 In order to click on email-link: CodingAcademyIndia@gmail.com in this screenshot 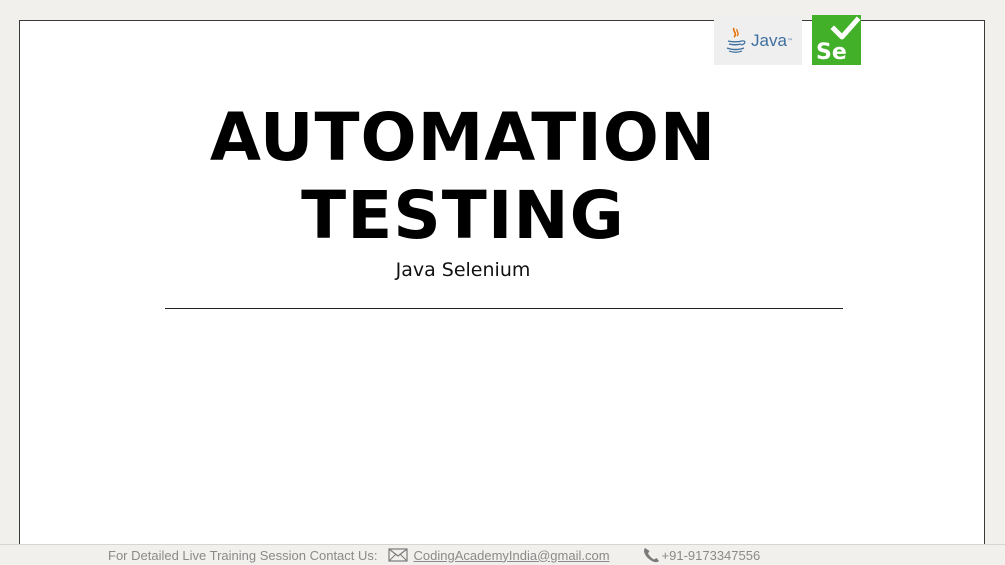, I will do `click(512, 555)`.